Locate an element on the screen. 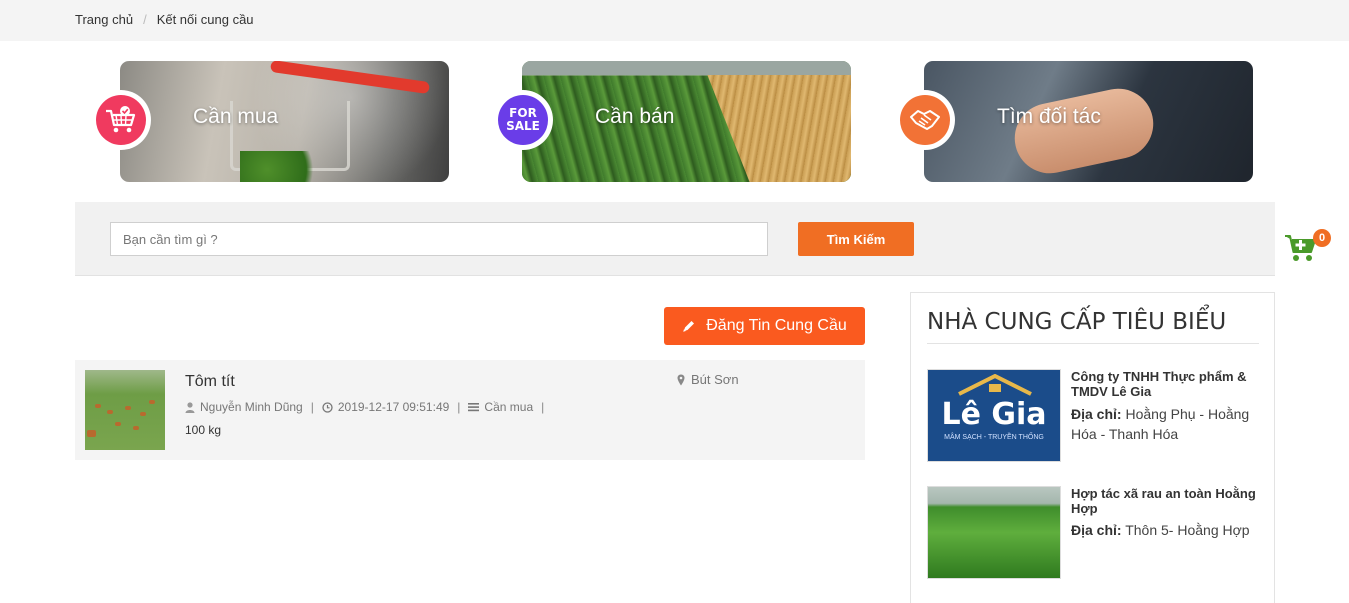  floating-cart: 0 is located at coordinates (1309, 246).